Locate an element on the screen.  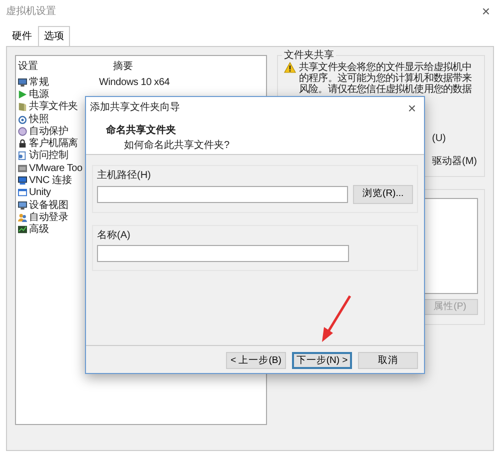
warning-icon is located at coordinates (290, 67).